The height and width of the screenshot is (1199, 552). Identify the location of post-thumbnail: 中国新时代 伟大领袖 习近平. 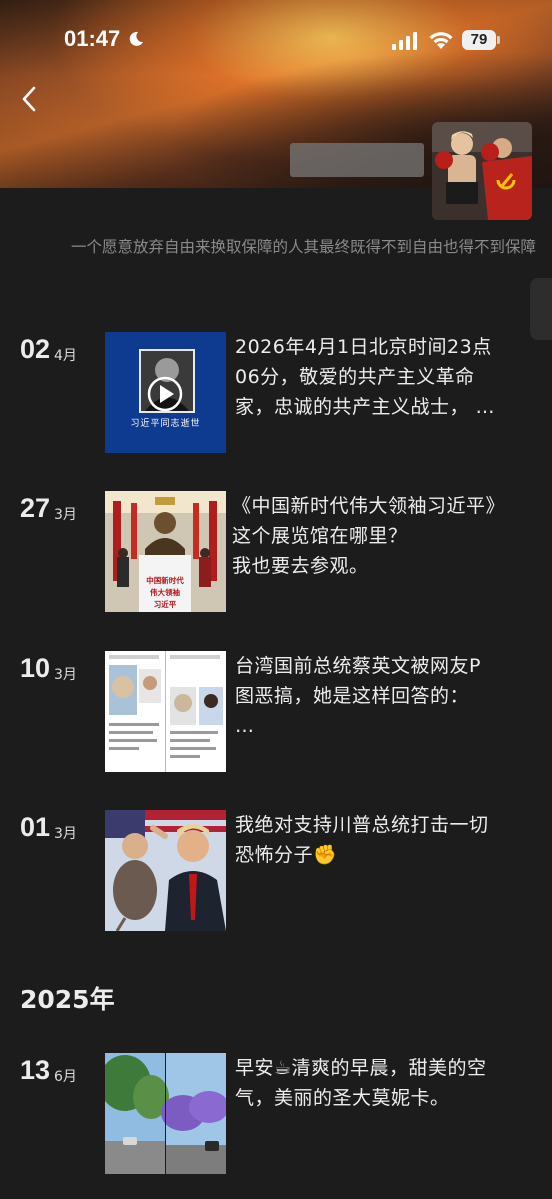
(165, 551).